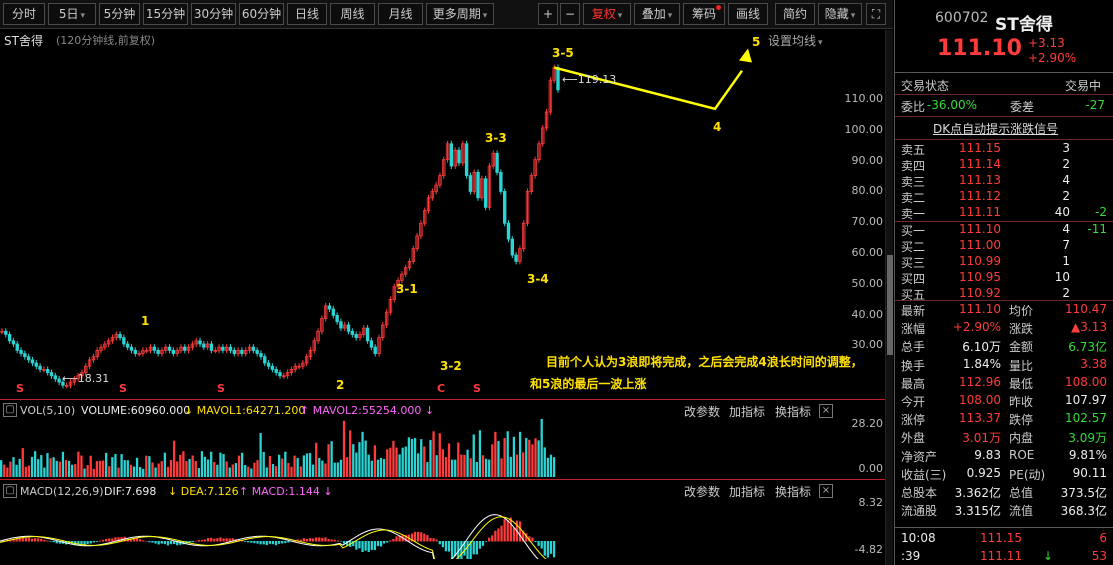 This screenshot has height=565, width=1113. Describe the element at coordinates (1066, 293) in the screenshot. I see `bid-volume: 2` at that location.